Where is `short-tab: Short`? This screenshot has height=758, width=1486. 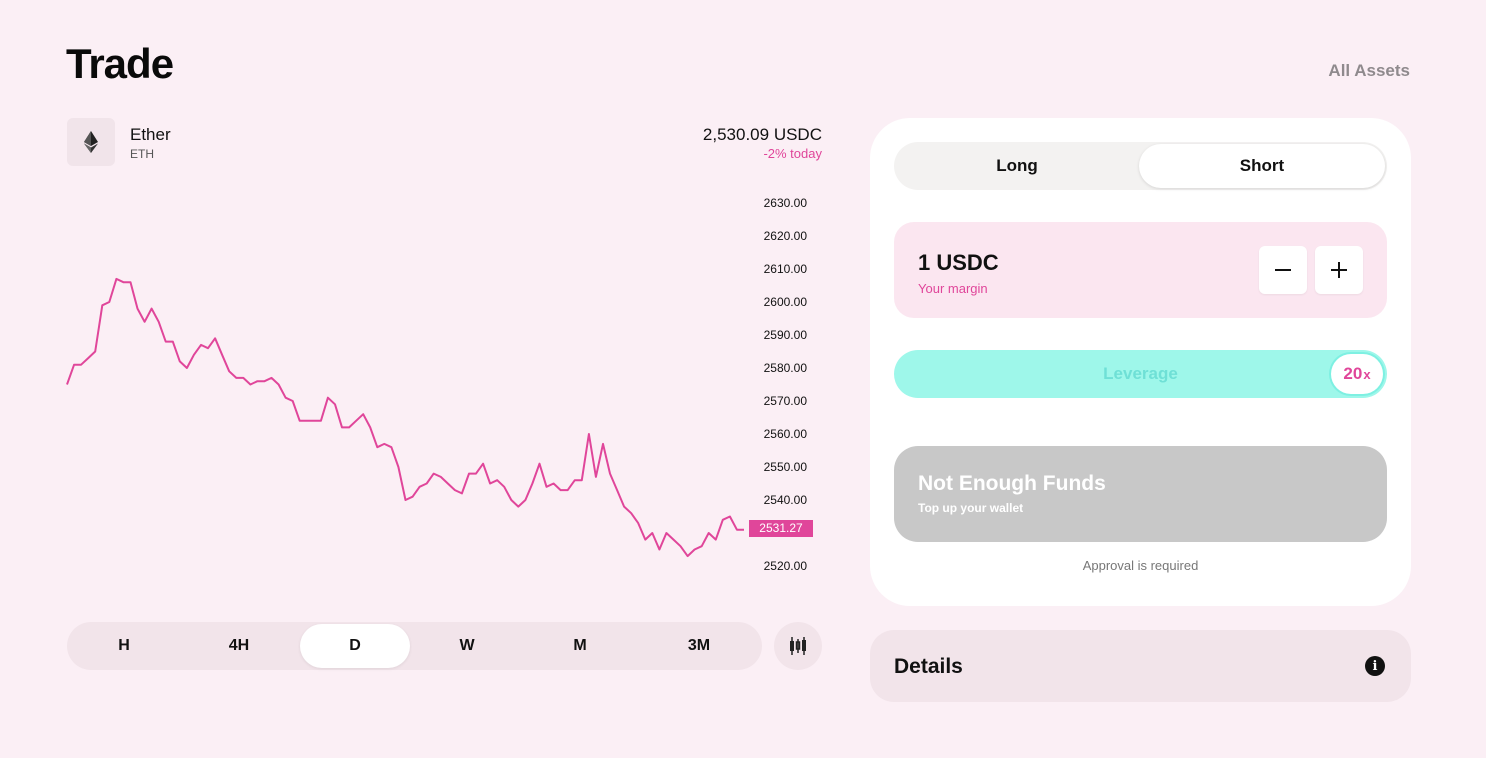
short-tab: Short is located at coordinates (1262, 166).